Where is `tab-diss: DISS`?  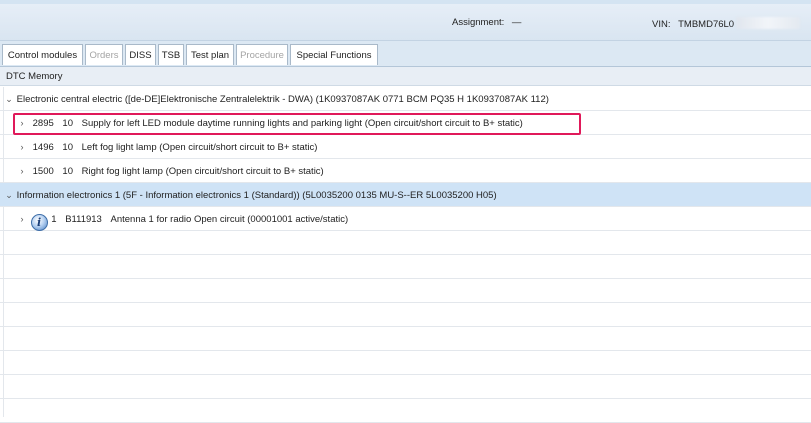
tab-diss: DISS is located at coordinates (140, 54).